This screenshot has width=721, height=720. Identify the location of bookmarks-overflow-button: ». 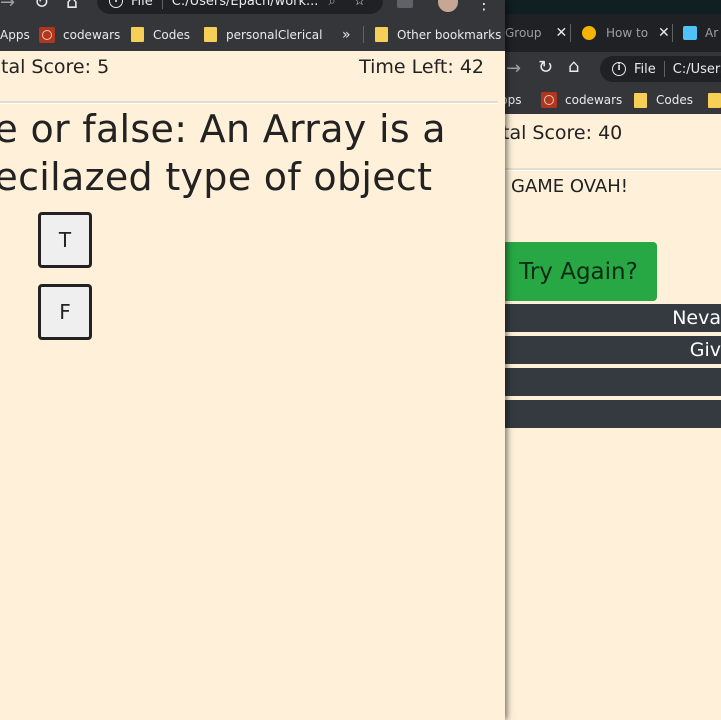
(346, 34).